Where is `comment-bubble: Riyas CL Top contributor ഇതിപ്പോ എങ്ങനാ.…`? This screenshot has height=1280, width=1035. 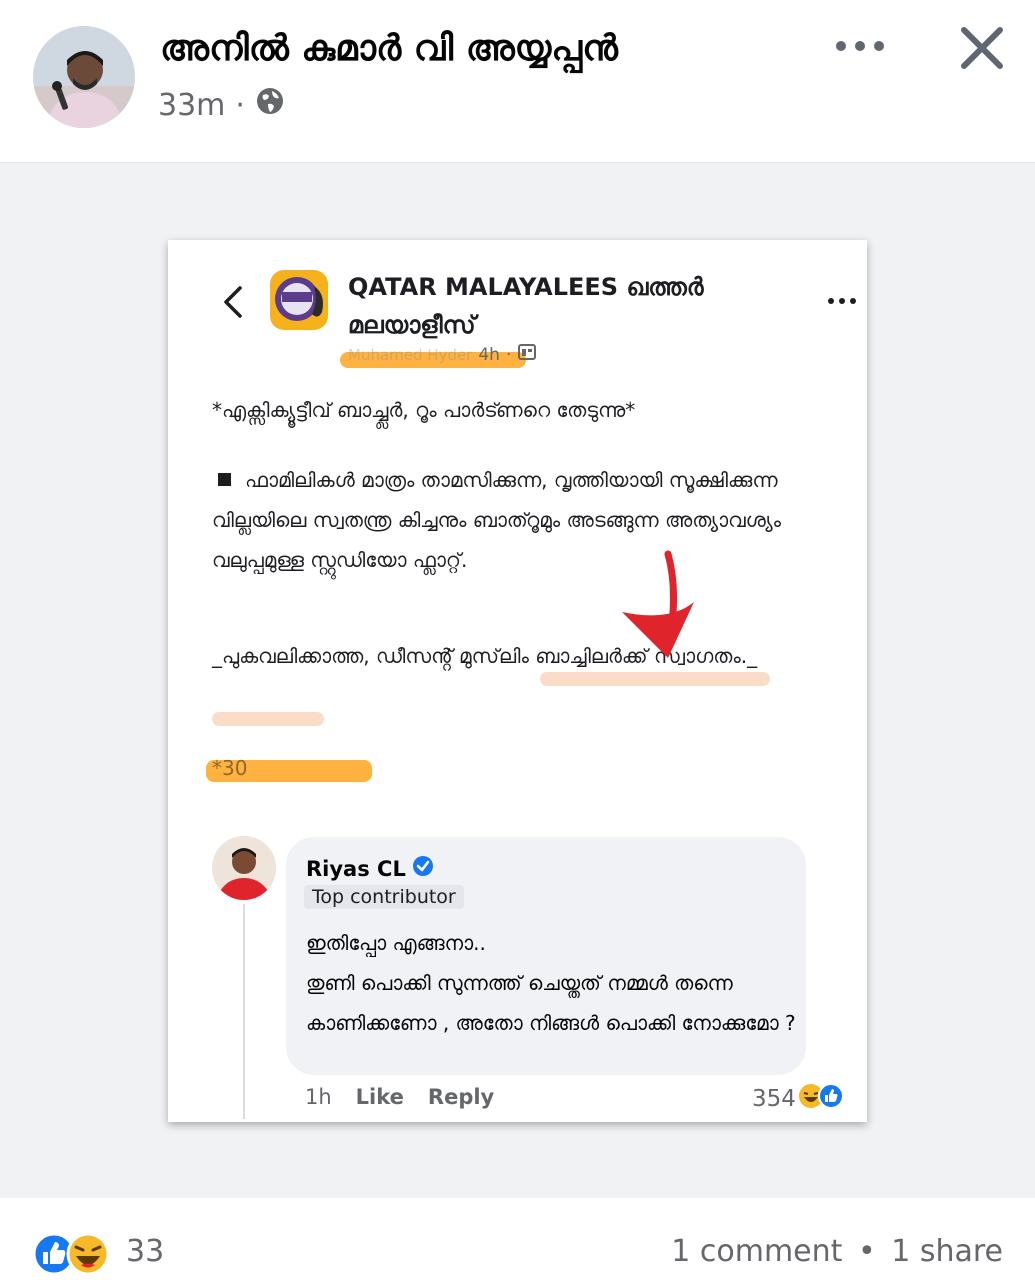
comment-bubble: Riyas CL Top contributor ഇതിപ്പോ എങ്ങനാ.… is located at coordinates (546, 956).